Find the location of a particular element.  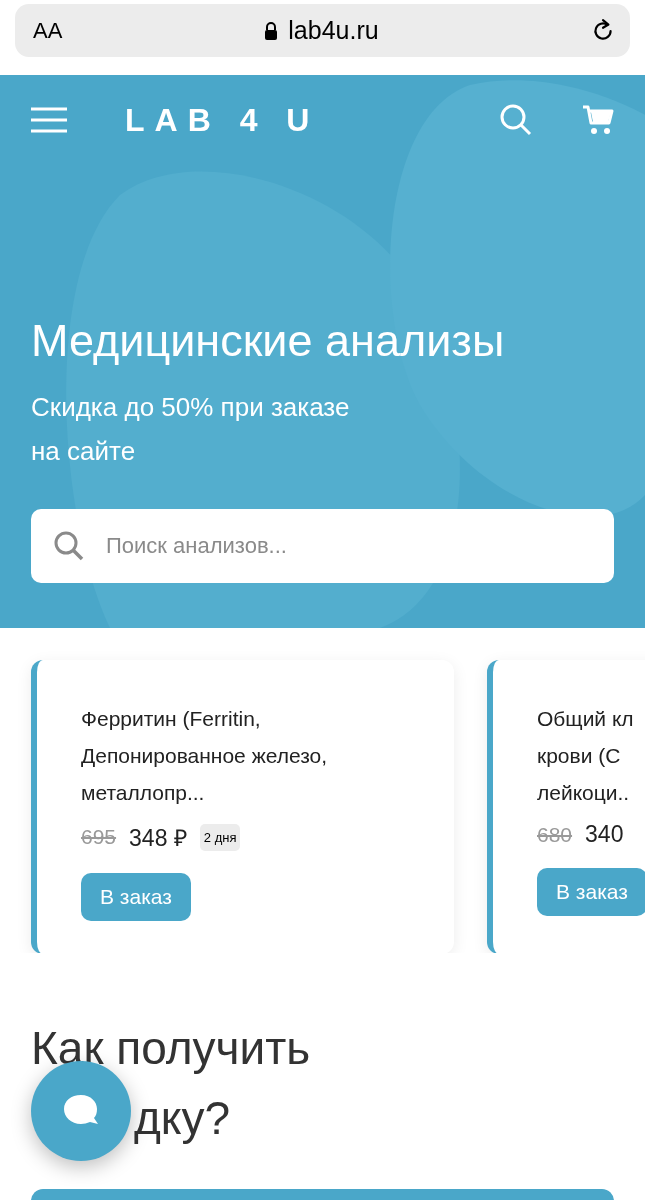

address-bar: AA lab4u.ru is located at coordinates (322, 30).